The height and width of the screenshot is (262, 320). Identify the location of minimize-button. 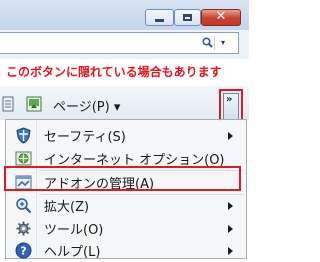
(159, 17).